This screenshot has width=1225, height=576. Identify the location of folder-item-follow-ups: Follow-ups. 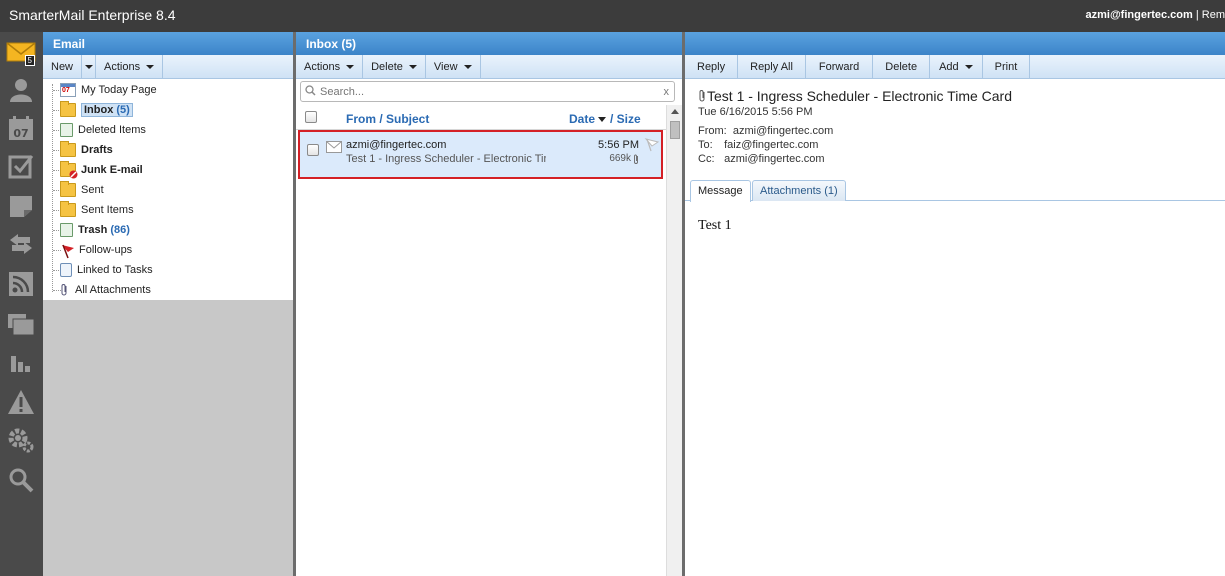
(96, 250).